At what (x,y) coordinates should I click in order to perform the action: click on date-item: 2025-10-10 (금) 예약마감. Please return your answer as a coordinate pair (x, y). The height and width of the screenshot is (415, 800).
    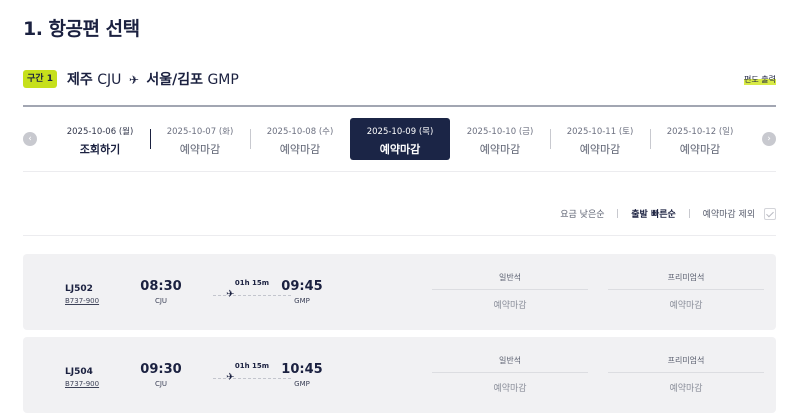
    Looking at the image, I should click on (500, 139).